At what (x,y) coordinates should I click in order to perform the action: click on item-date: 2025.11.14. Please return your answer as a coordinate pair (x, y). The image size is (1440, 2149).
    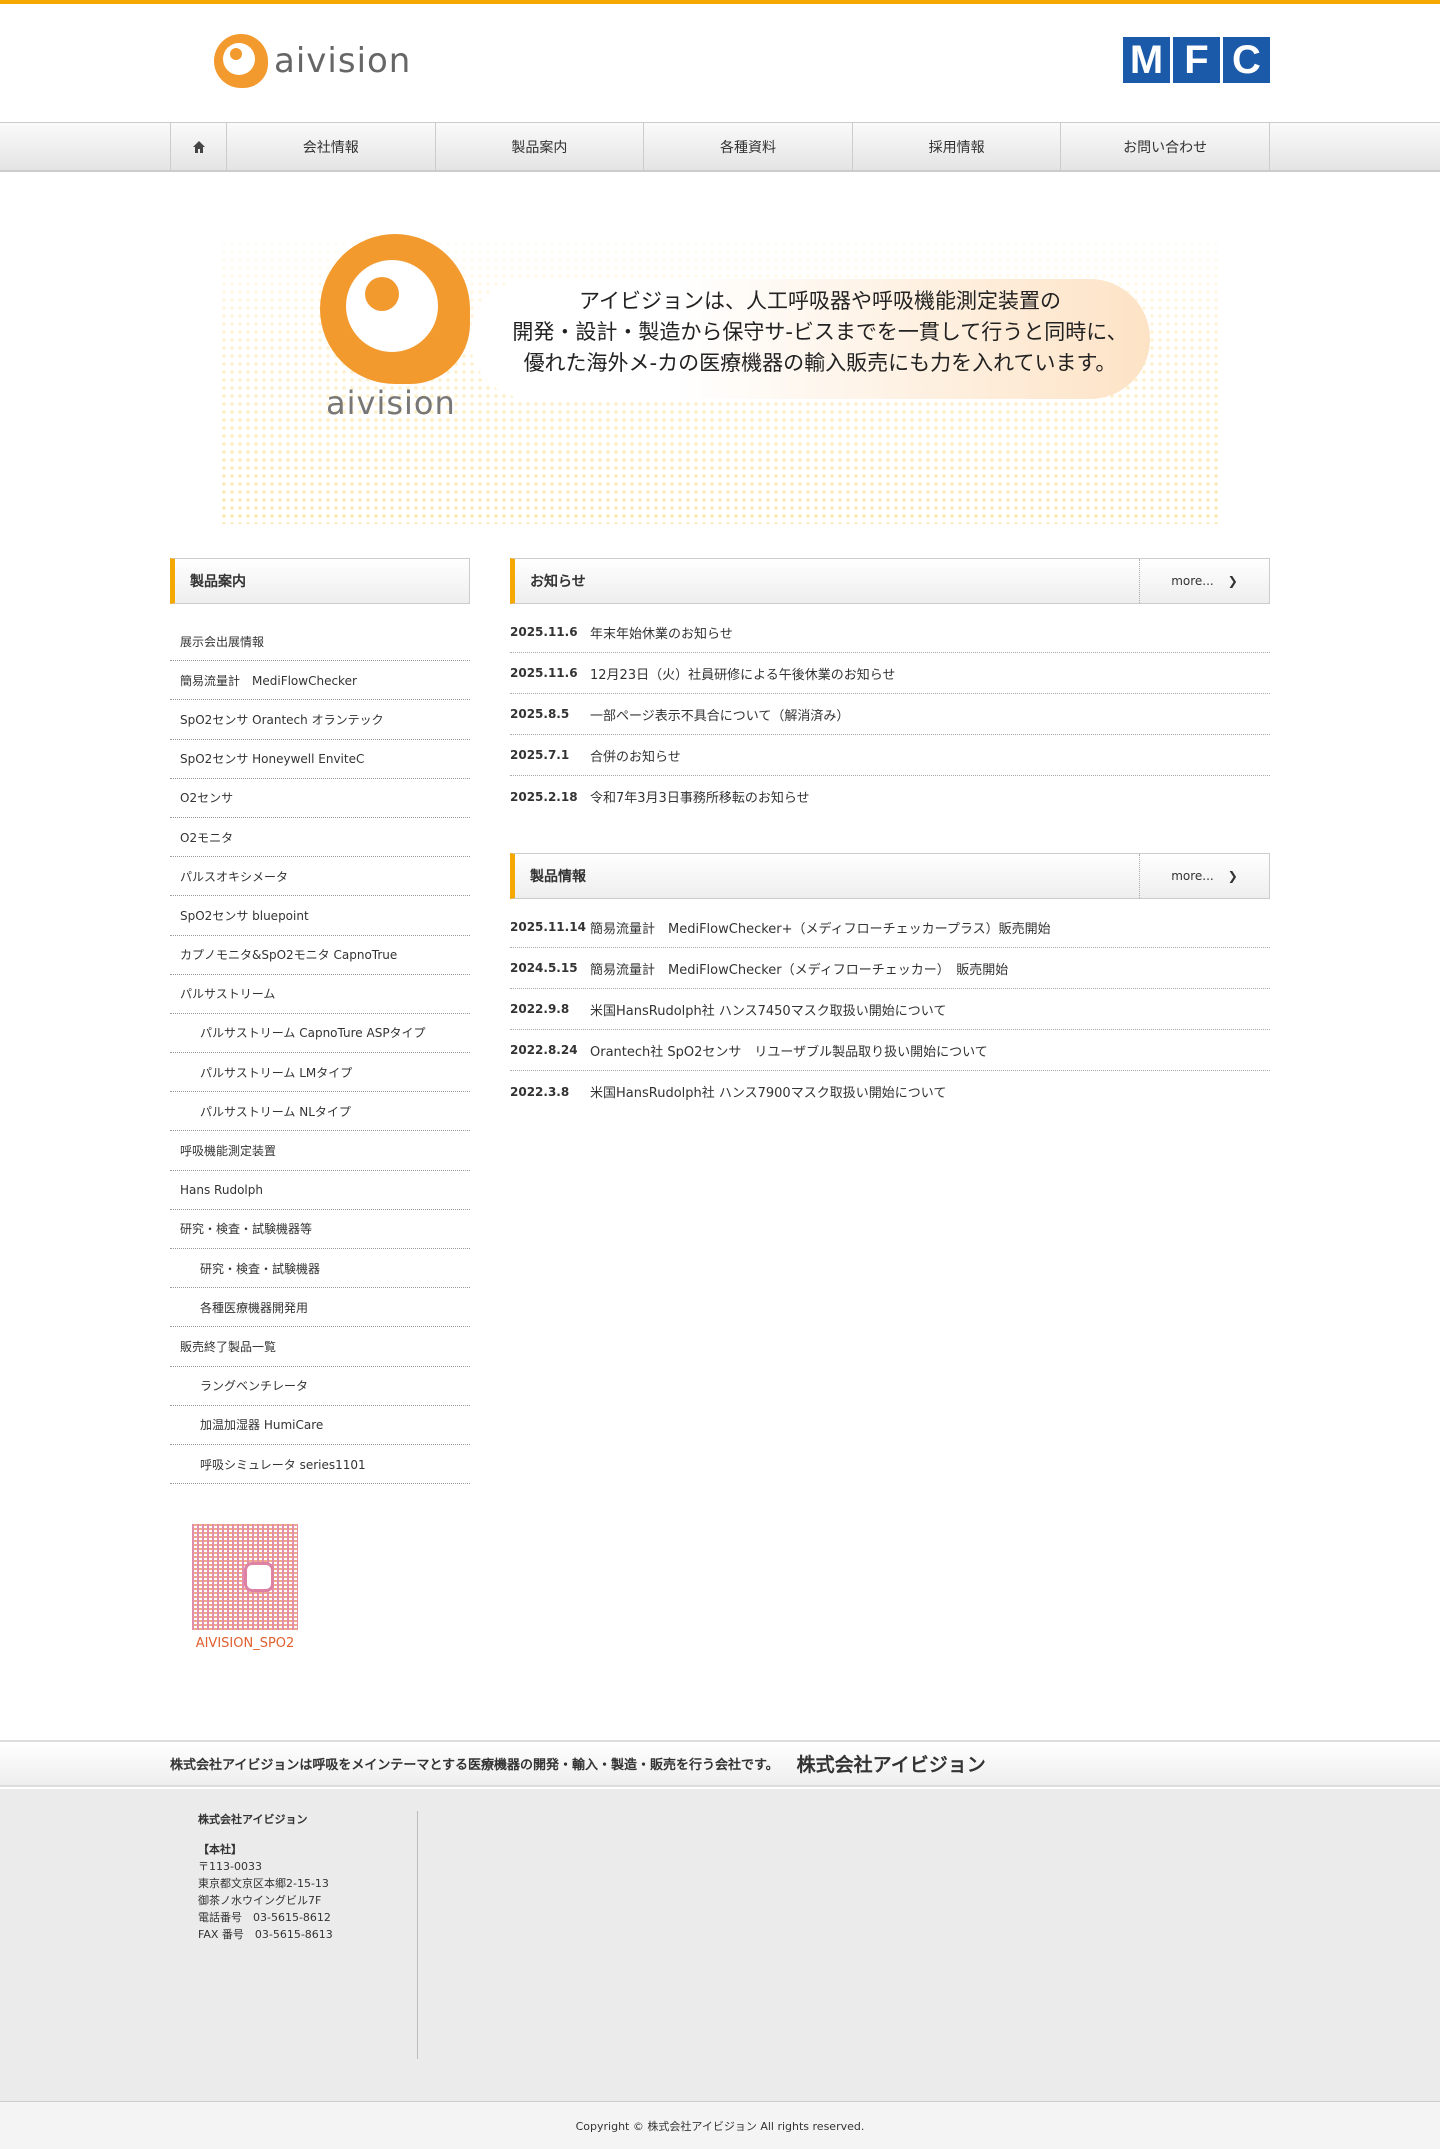
    Looking at the image, I should click on (548, 927).